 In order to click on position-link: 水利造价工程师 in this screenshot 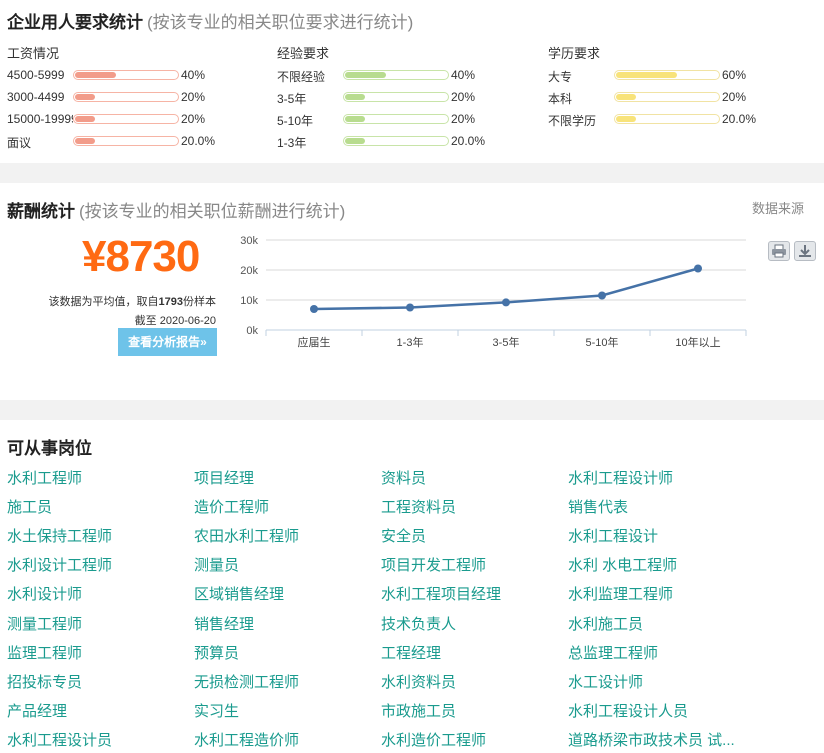, I will do `click(433, 739)`.